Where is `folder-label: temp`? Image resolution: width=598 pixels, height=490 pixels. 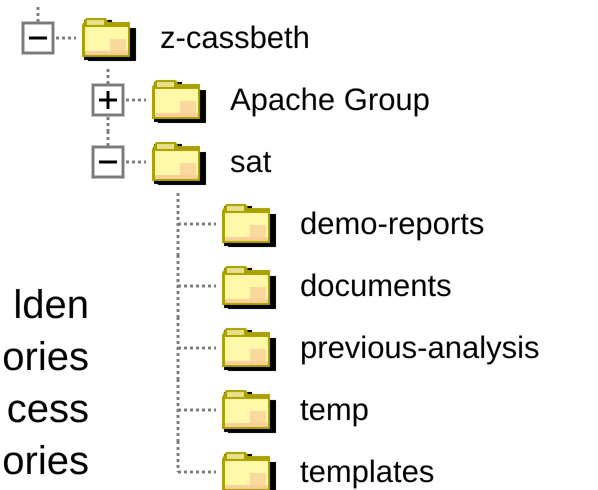
folder-label: temp is located at coordinates (334, 410).